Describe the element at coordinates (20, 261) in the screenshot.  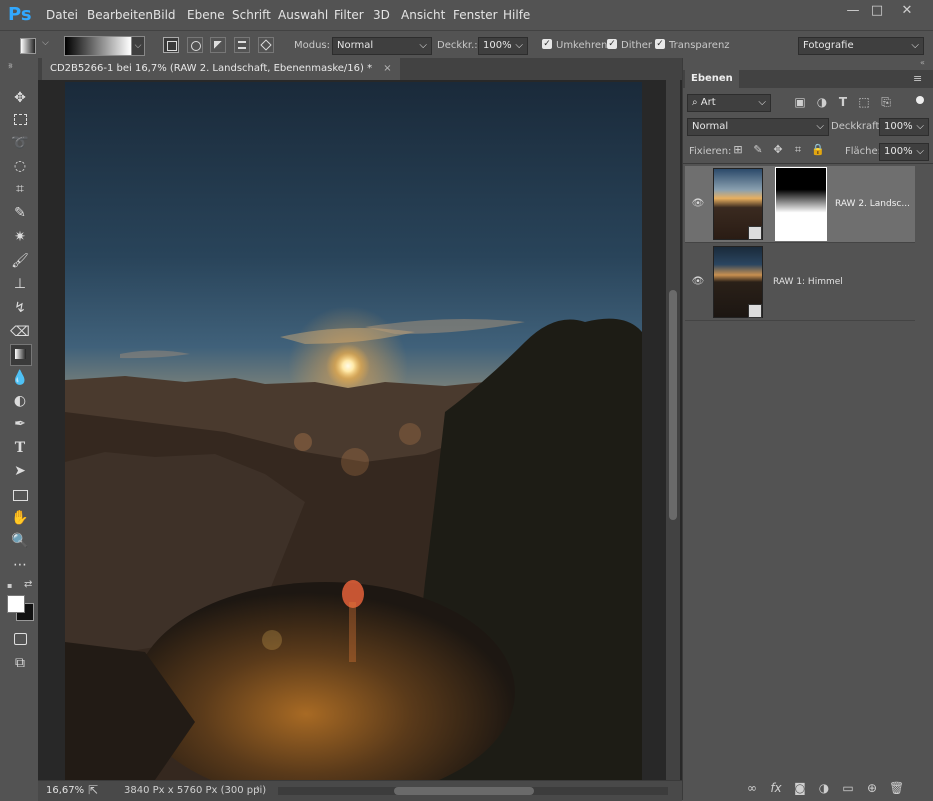
I see `brush-tool-icon: 🖌` at that location.